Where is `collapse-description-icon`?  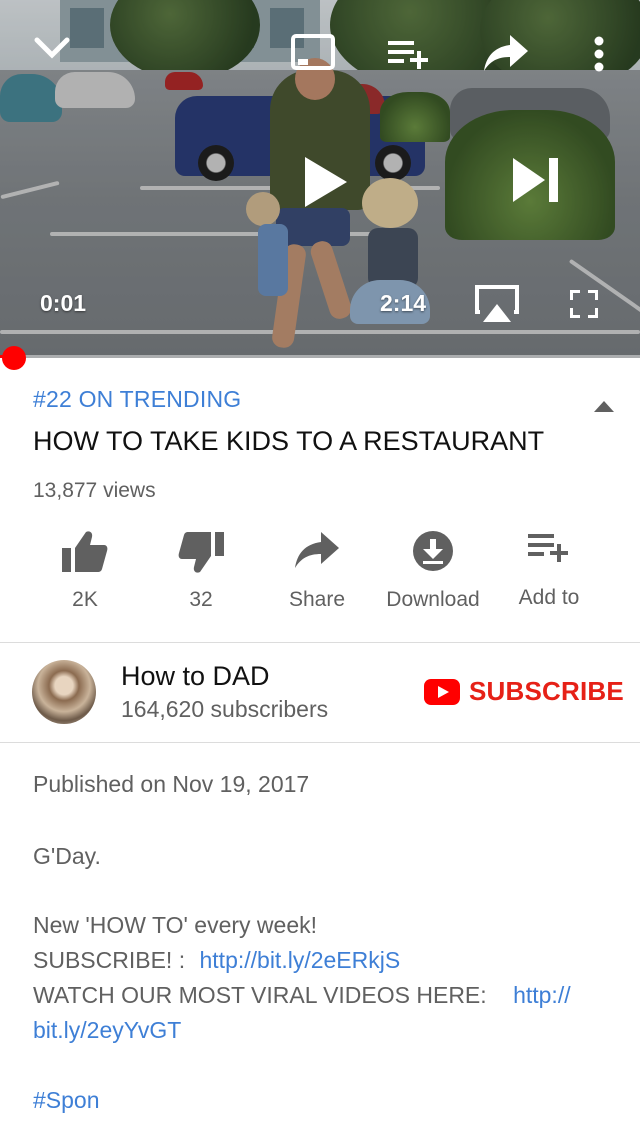
collapse-description-icon is located at coordinates (604, 406).